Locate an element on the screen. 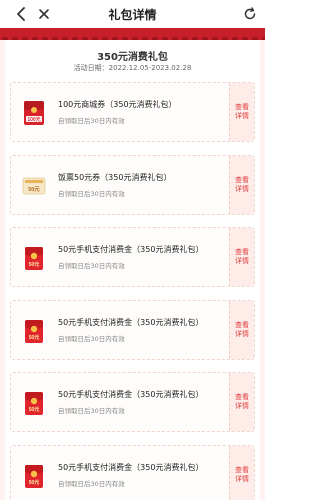 Image resolution: width=320 pixels, height=500 pixels. refresh-icon is located at coordinates (250, 14).